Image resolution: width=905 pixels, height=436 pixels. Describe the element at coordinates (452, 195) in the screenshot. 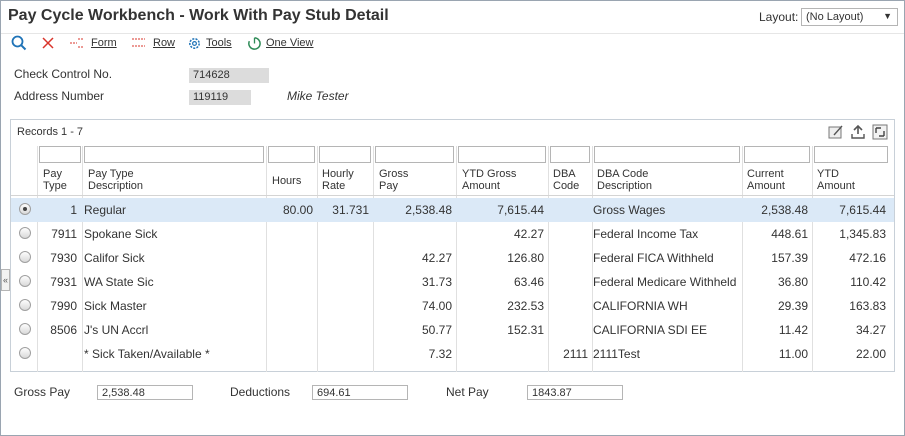

I see `header-divider` at that location.